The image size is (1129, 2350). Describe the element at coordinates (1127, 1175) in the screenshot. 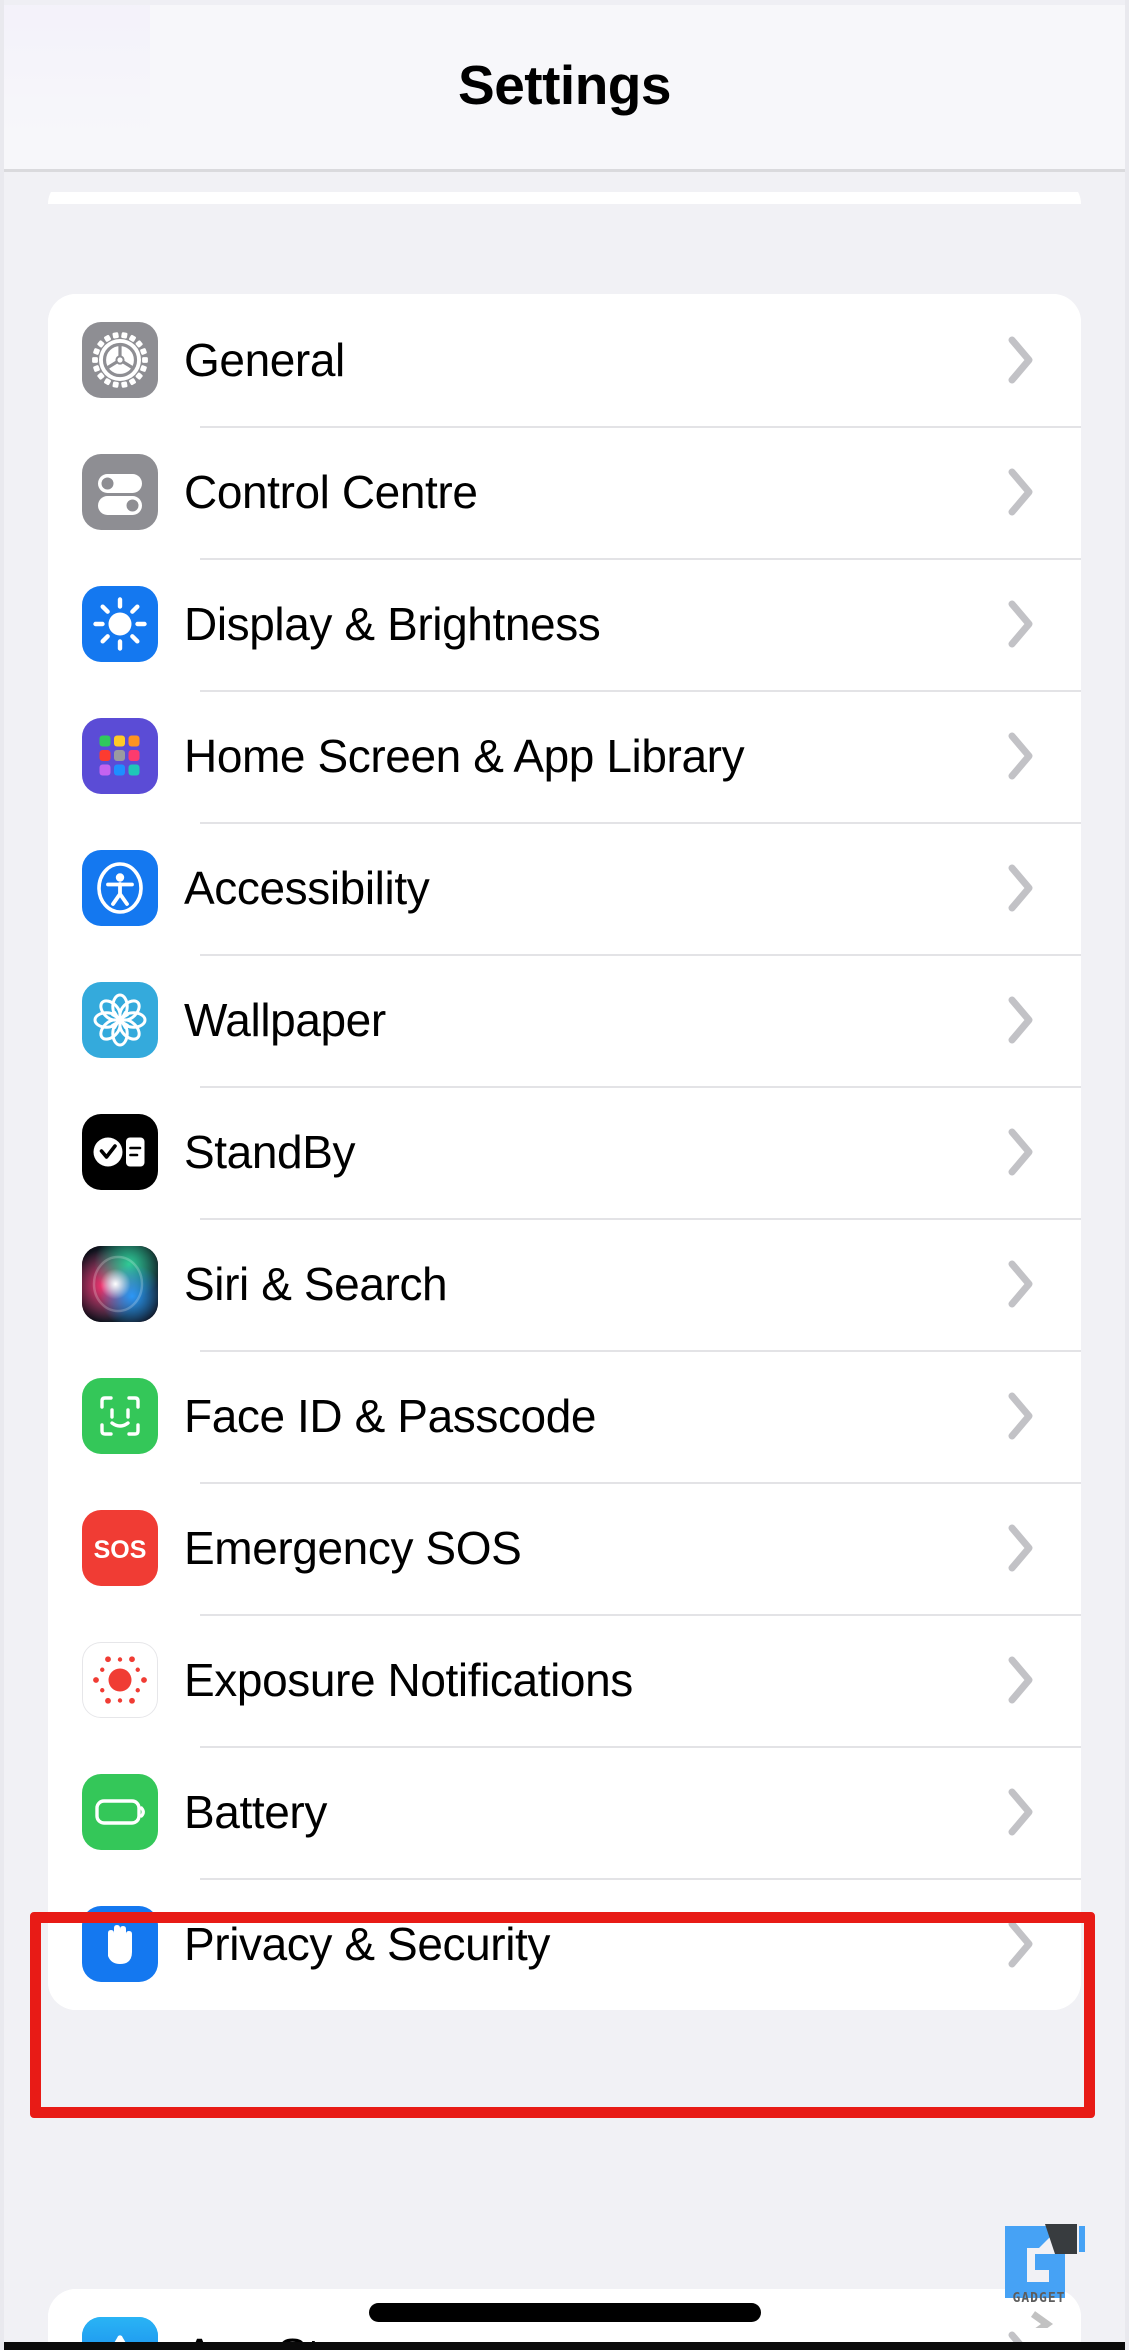

I see `screen-right-edge` at that location.